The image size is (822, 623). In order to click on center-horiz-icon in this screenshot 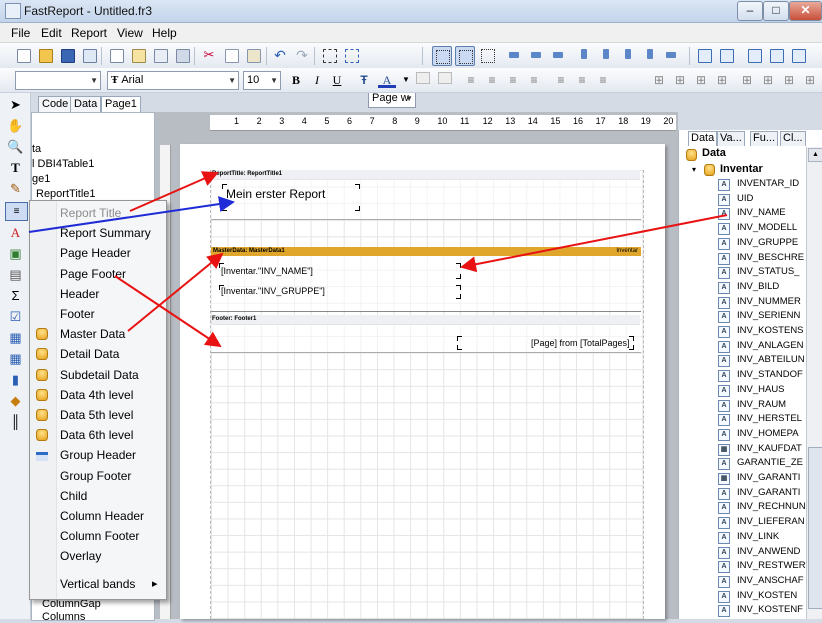, I will do `click(559, 55)`.